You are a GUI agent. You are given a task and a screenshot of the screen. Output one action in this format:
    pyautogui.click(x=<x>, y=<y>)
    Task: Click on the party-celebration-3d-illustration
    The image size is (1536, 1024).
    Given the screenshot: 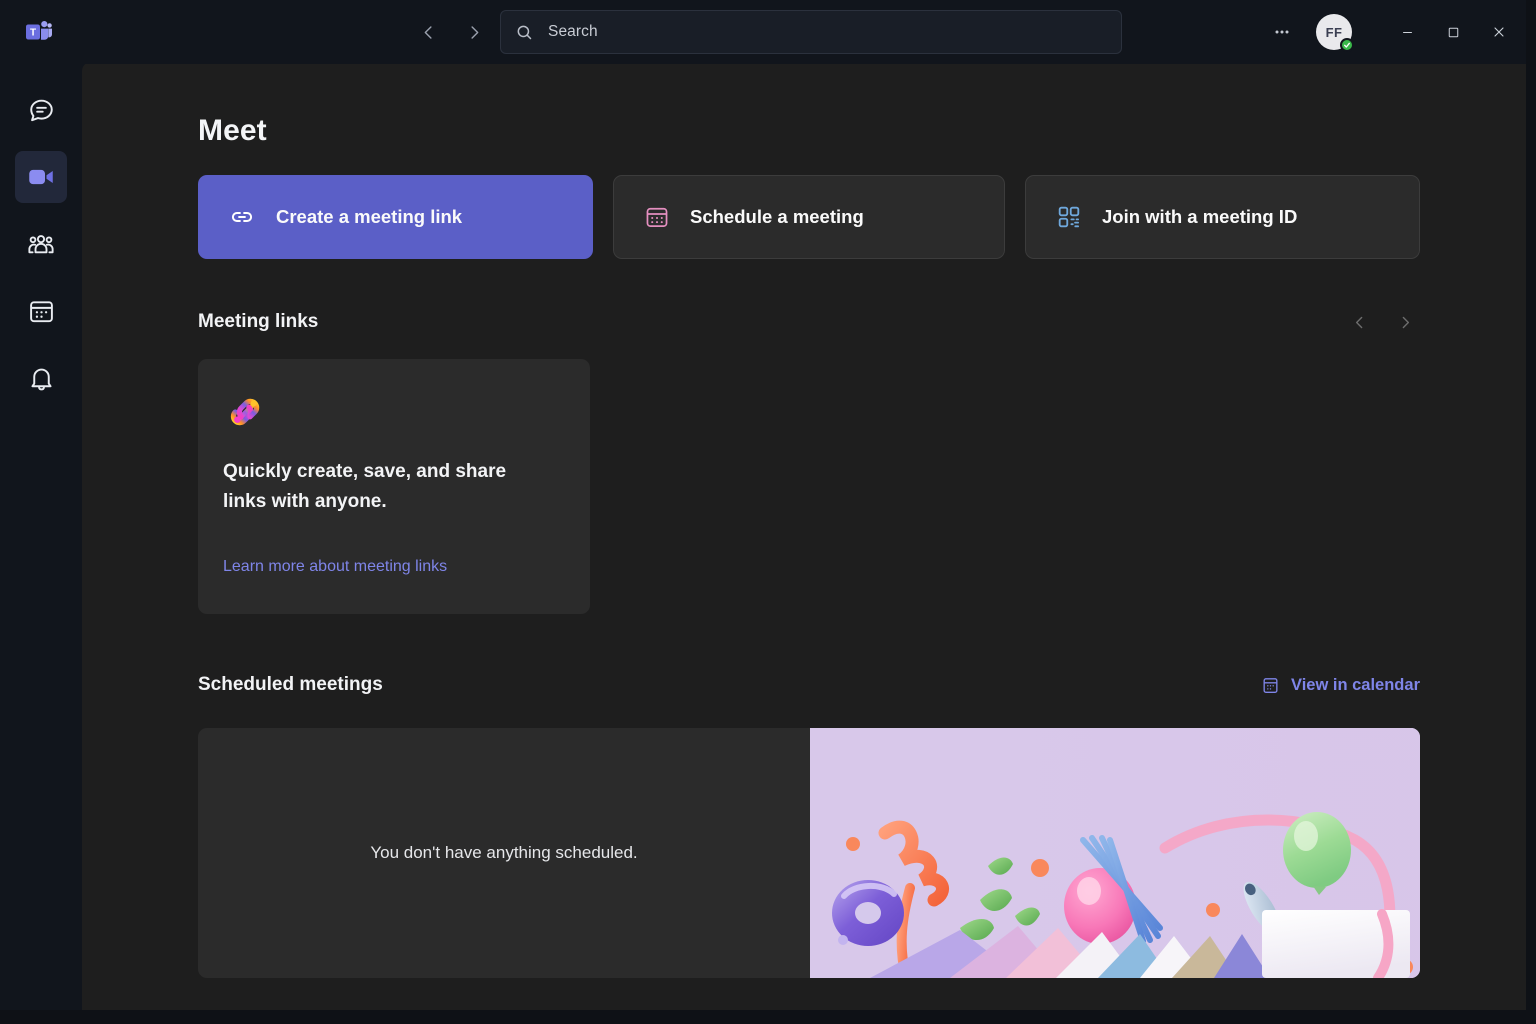 What is the action you would take?
    pyautogui.click(x=1115, y=853)
    